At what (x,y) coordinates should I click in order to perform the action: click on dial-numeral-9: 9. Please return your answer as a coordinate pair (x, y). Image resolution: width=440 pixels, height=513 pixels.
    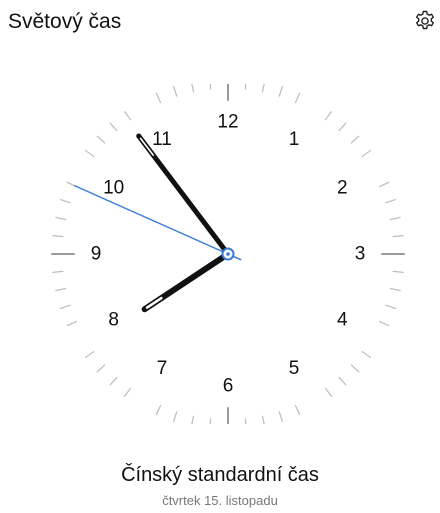
    Looking at the image, I should click on (96, 254).